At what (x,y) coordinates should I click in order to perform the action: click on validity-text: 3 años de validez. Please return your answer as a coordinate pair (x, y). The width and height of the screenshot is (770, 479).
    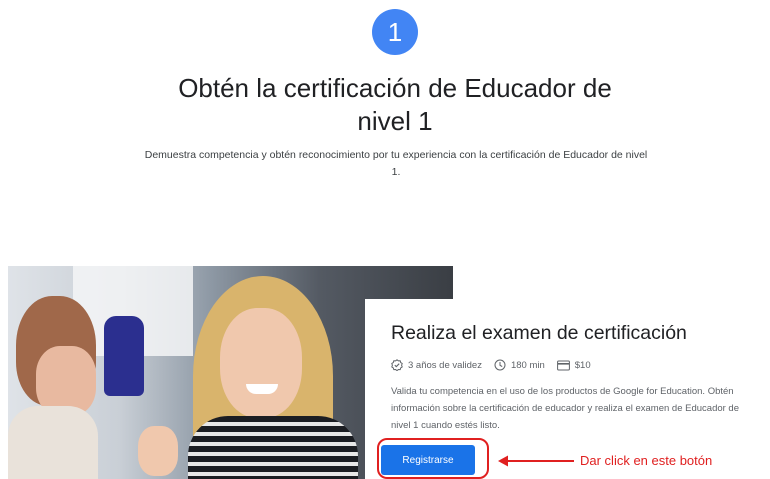
    Looking at the image, I should click on (445, 365).